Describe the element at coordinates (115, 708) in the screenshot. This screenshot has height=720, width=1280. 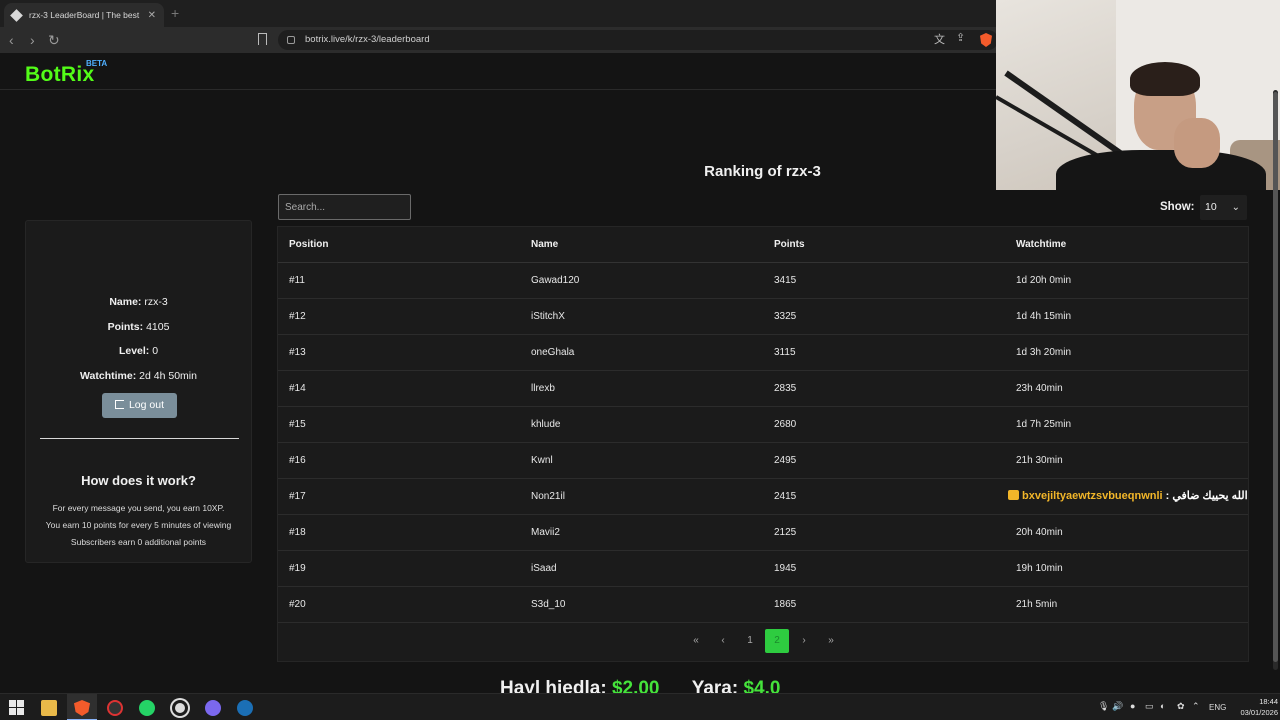
I see `app-icon` at that location.